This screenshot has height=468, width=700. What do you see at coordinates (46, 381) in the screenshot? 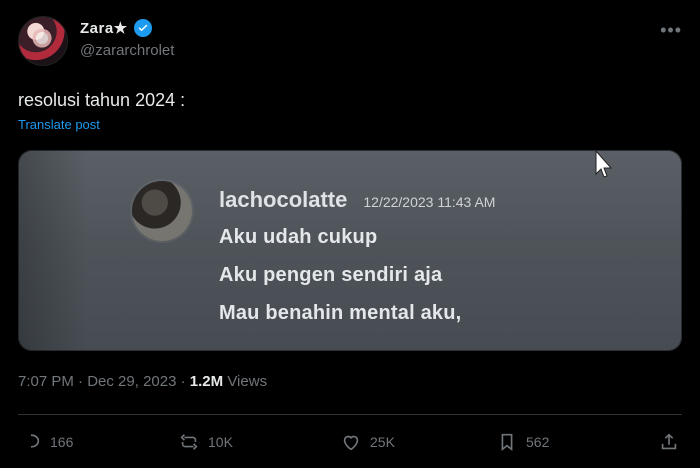
I see `post-time: 7:07 PM` at bounding box center [46, 381].